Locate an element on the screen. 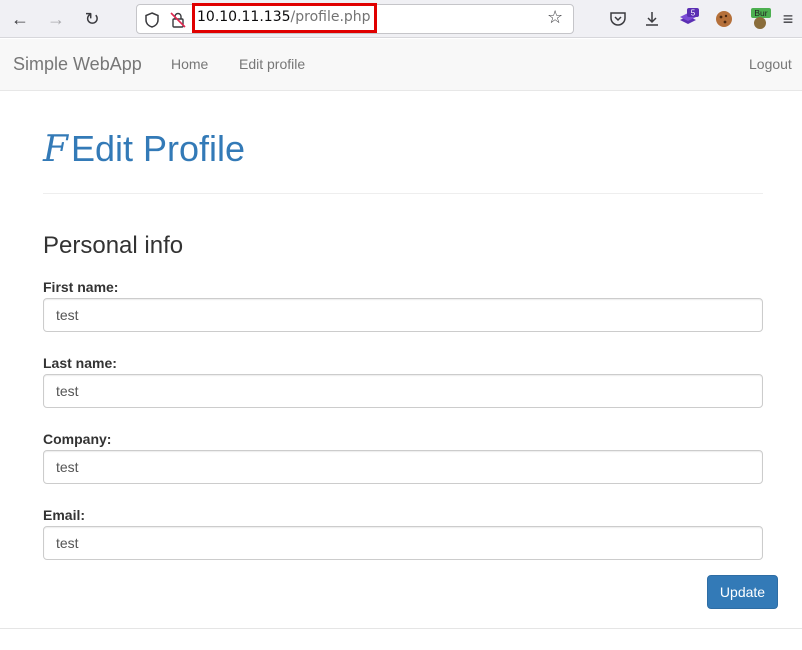 The image size is (802, 650). title-divider is located at coordinates (403, 193).